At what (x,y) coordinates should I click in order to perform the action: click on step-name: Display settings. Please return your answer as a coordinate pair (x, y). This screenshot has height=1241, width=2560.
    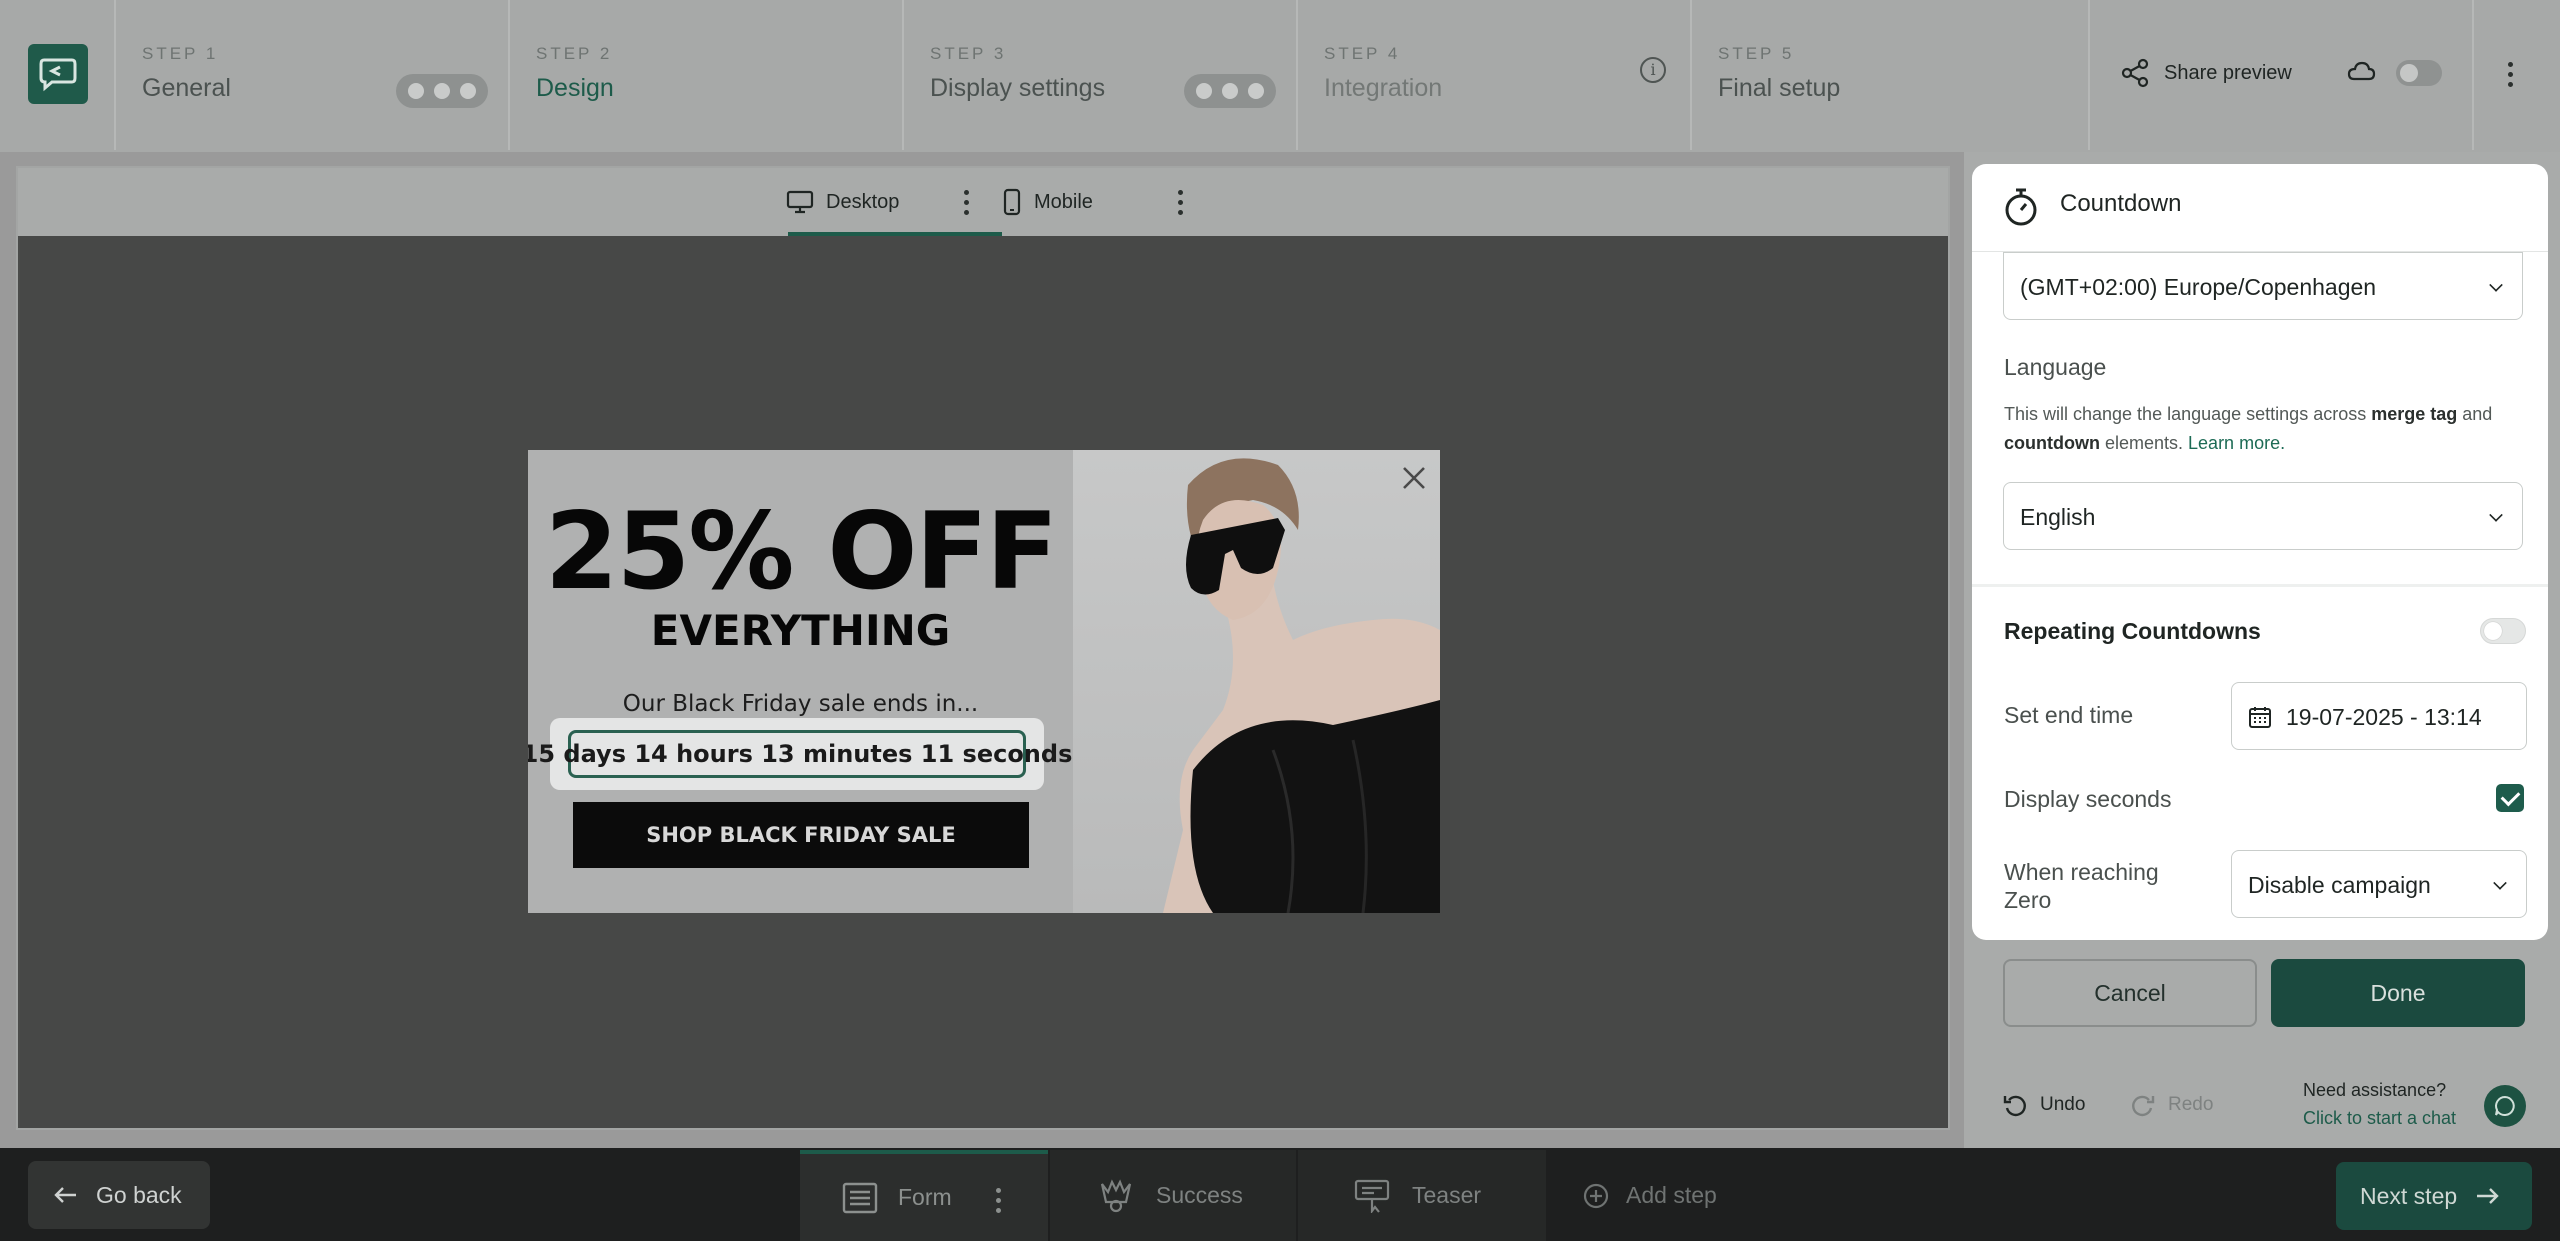
    Looking at the image, I should click on (1018, 88).